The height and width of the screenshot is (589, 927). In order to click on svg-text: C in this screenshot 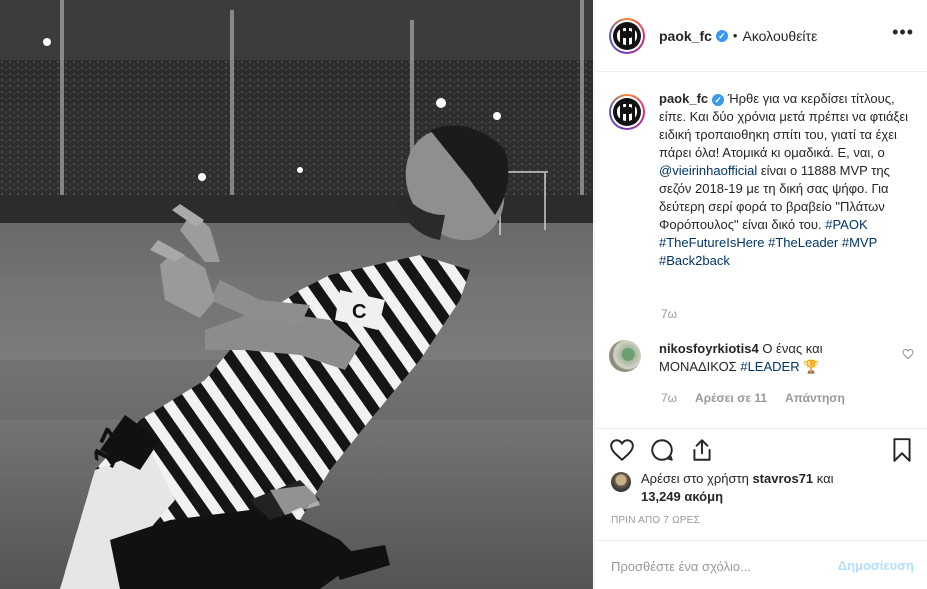, I will do `click(359, 312)`.